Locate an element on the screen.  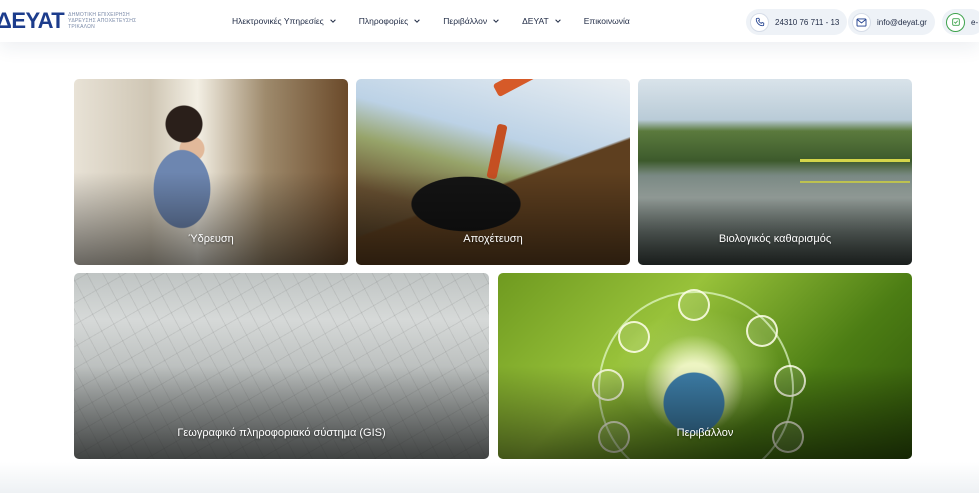
nav-item-information: Πληροφορίες is located at coordinates (390, 21).